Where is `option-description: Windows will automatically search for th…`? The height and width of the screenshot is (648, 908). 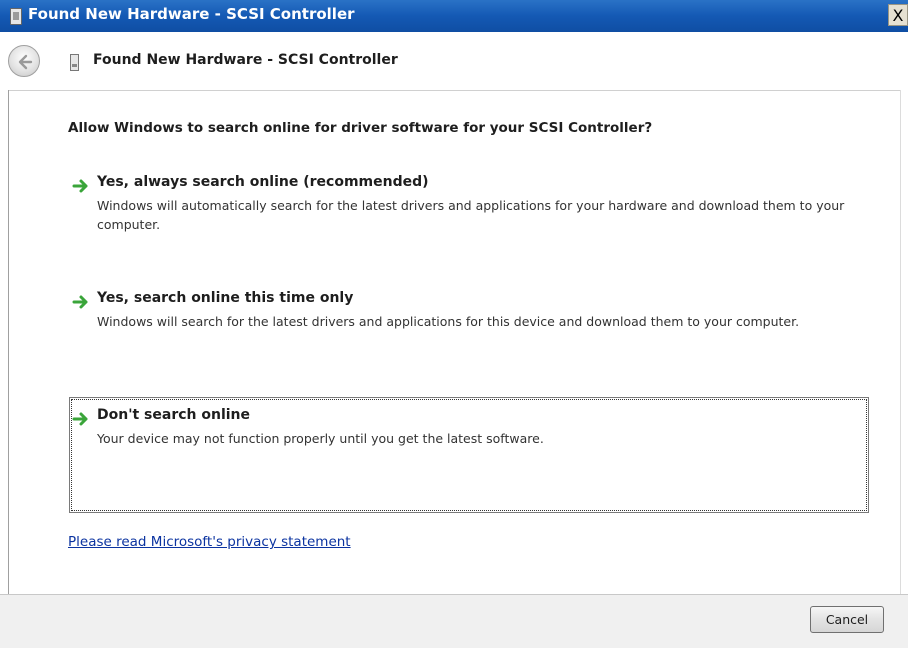
option-description: Windows will automatically search for th… is located at coordinates (471, 215).